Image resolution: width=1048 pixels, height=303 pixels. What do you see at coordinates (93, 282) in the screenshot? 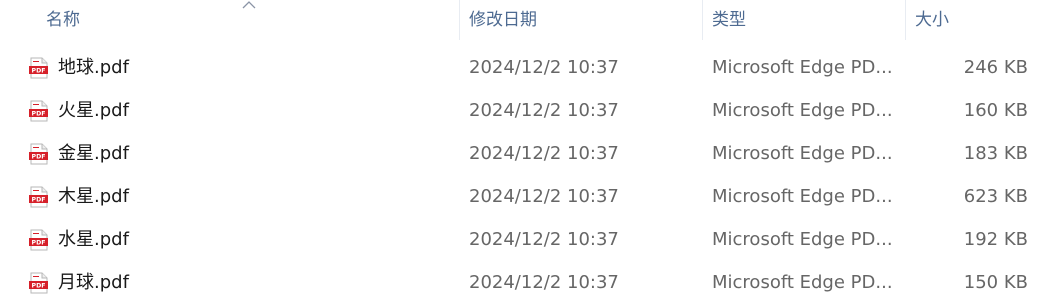
I see `file-name: 月球.pdf` at bounding box center [93, 282].